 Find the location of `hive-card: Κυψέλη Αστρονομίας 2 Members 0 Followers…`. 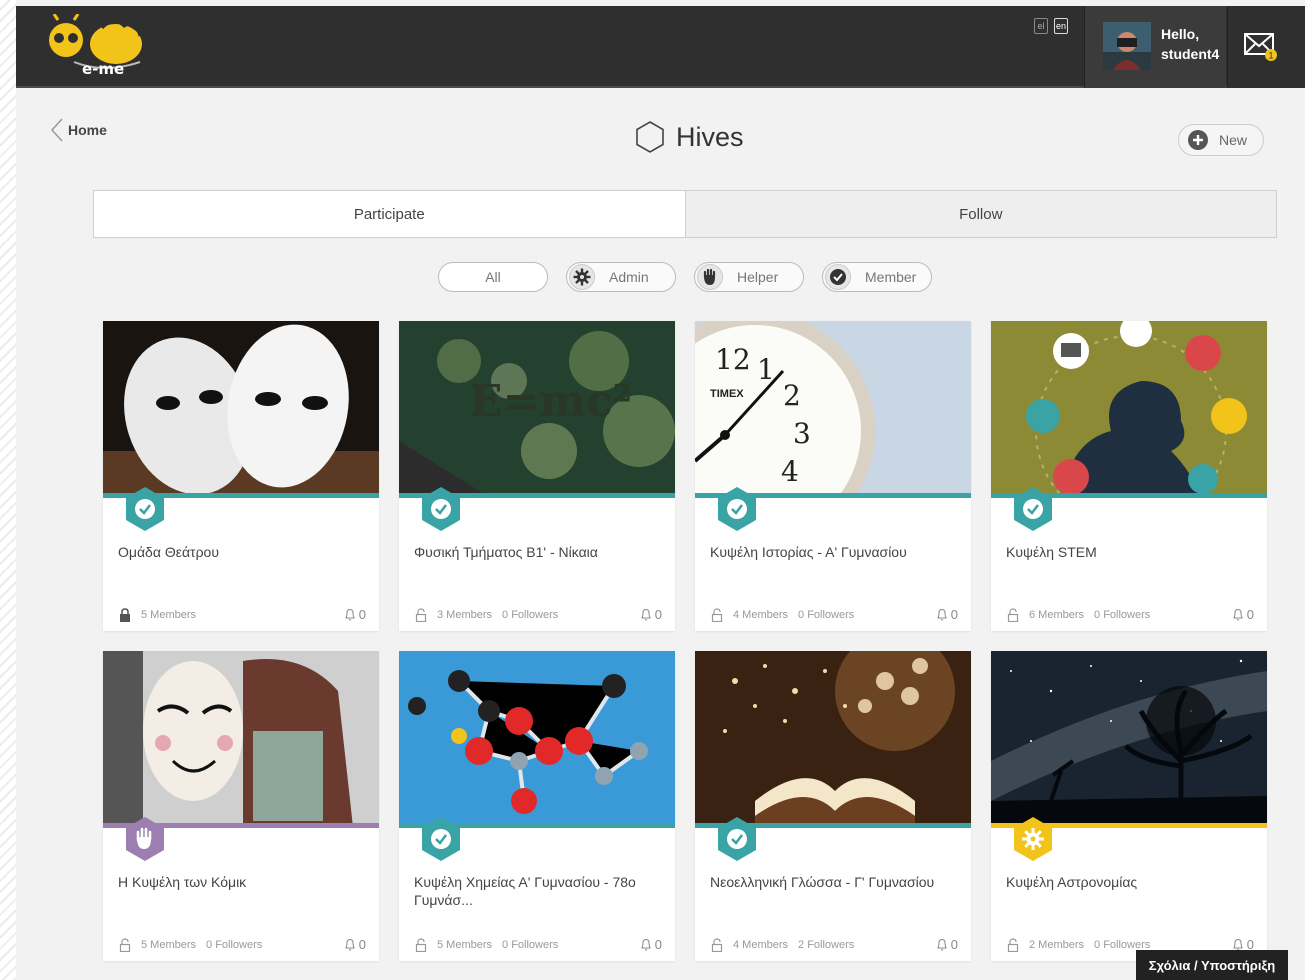

hive-card: Κυψέλη Αστρονομίας 2 Members 0 Followers… is located at coordinates (1129, 806).